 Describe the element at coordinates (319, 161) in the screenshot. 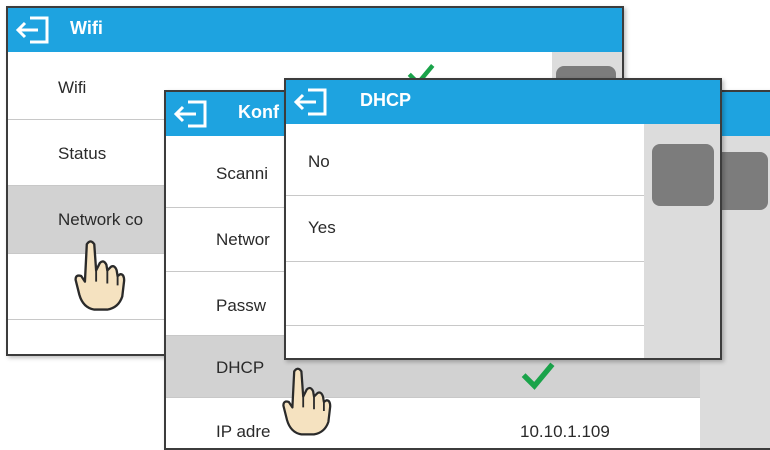

I see `dhcp-option-label: No` at that location.